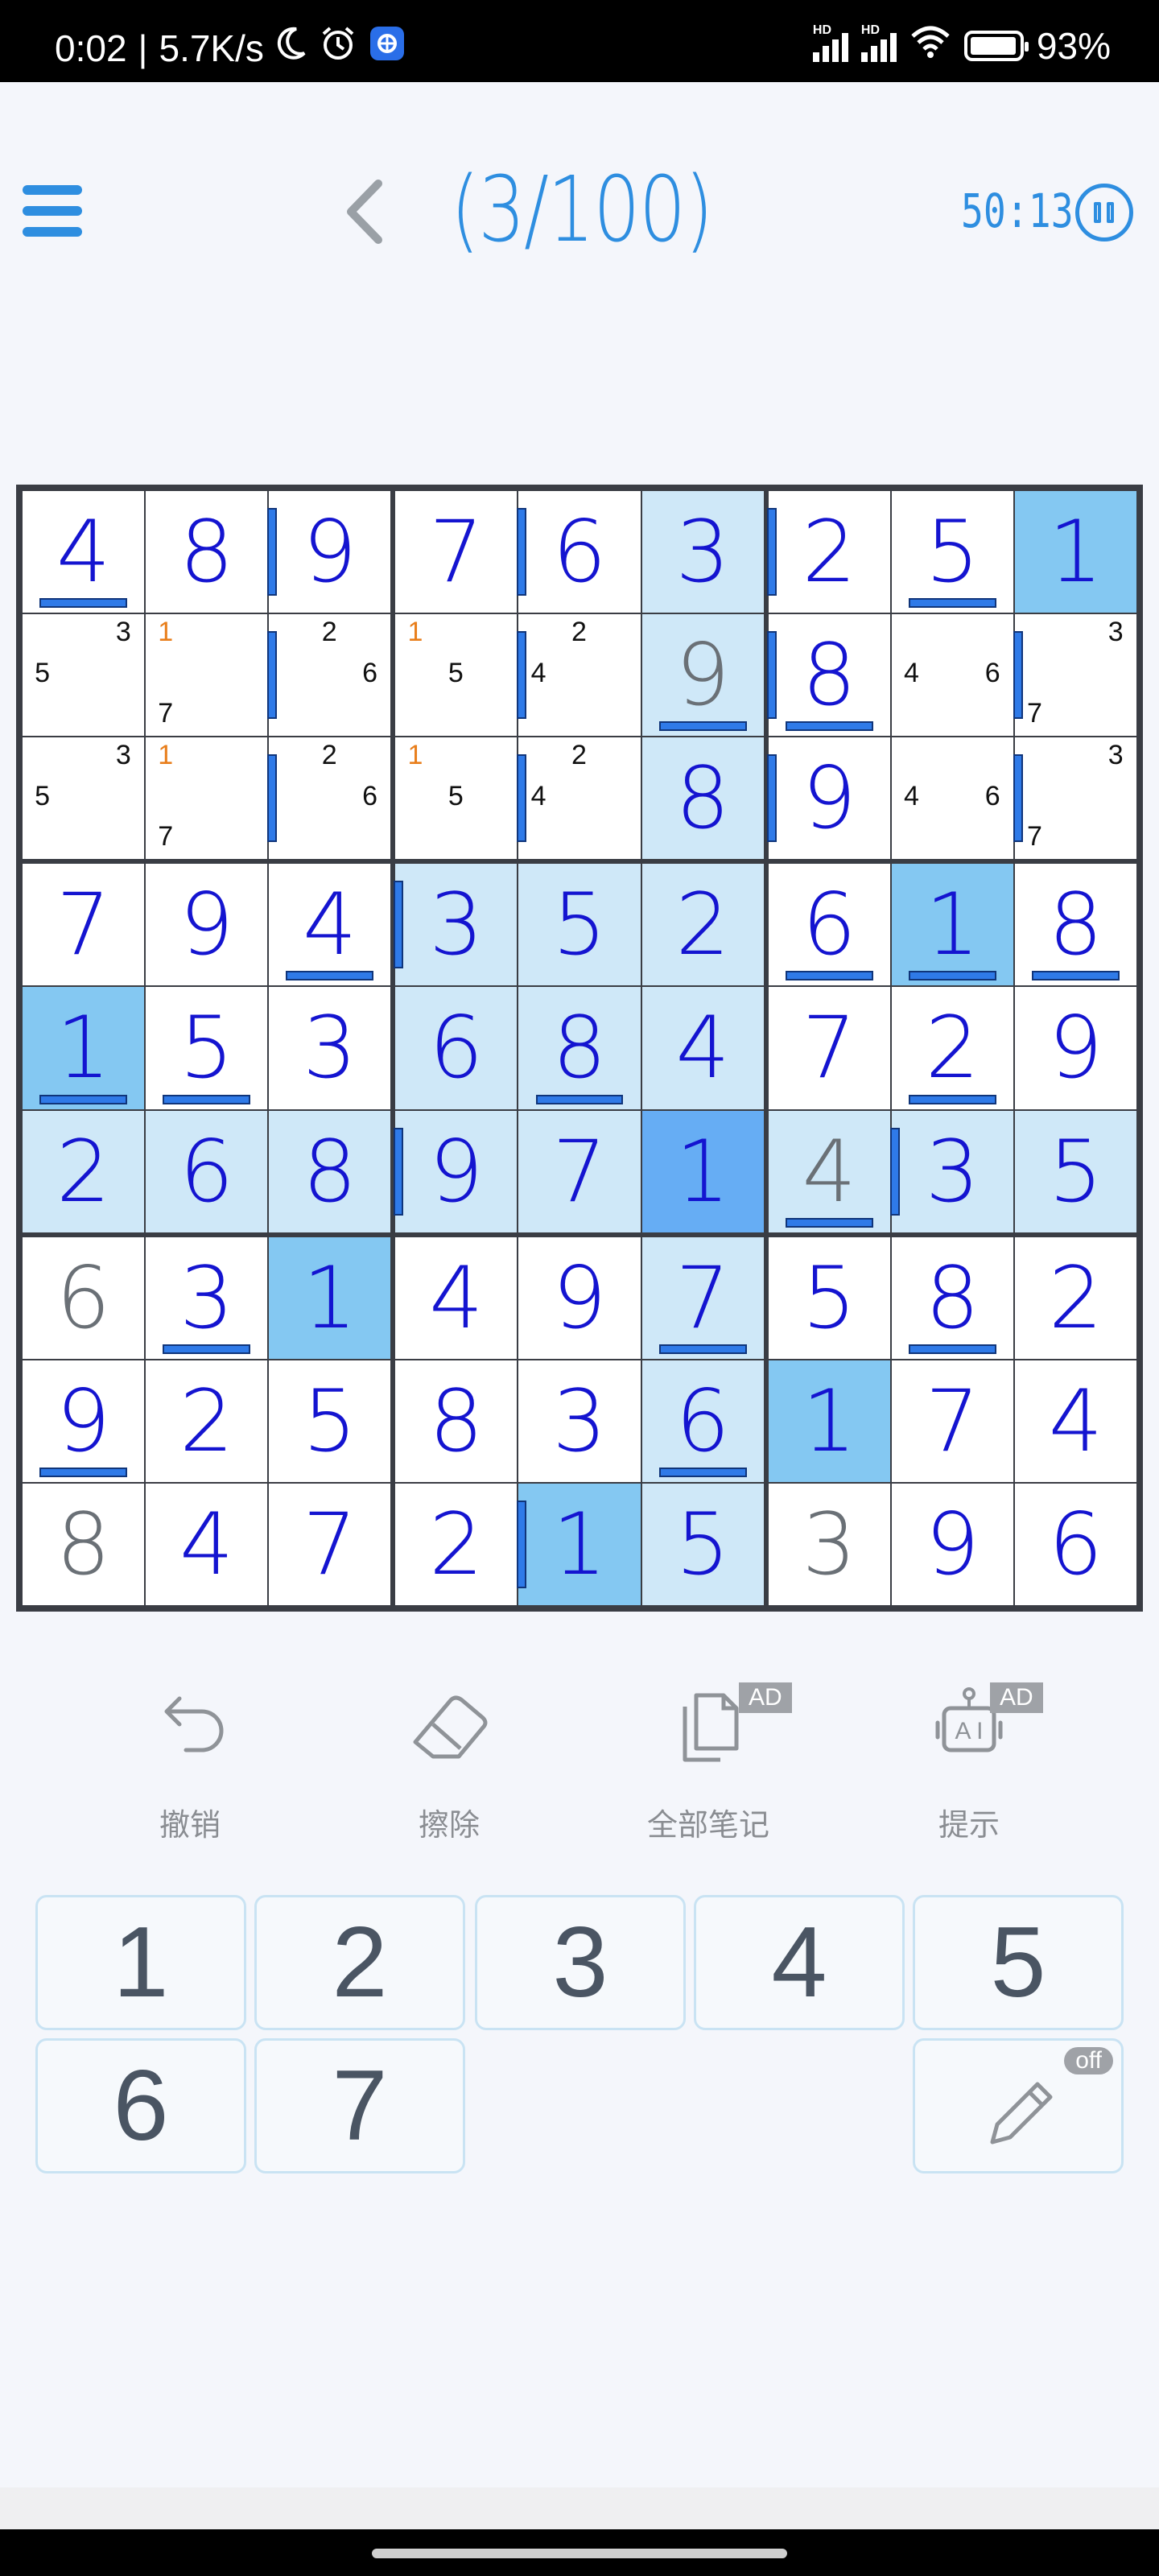  What do you see at coordinates (911, 672) in the screenshot?
I see `cell-note: 4` at bounding box center [911, 672].